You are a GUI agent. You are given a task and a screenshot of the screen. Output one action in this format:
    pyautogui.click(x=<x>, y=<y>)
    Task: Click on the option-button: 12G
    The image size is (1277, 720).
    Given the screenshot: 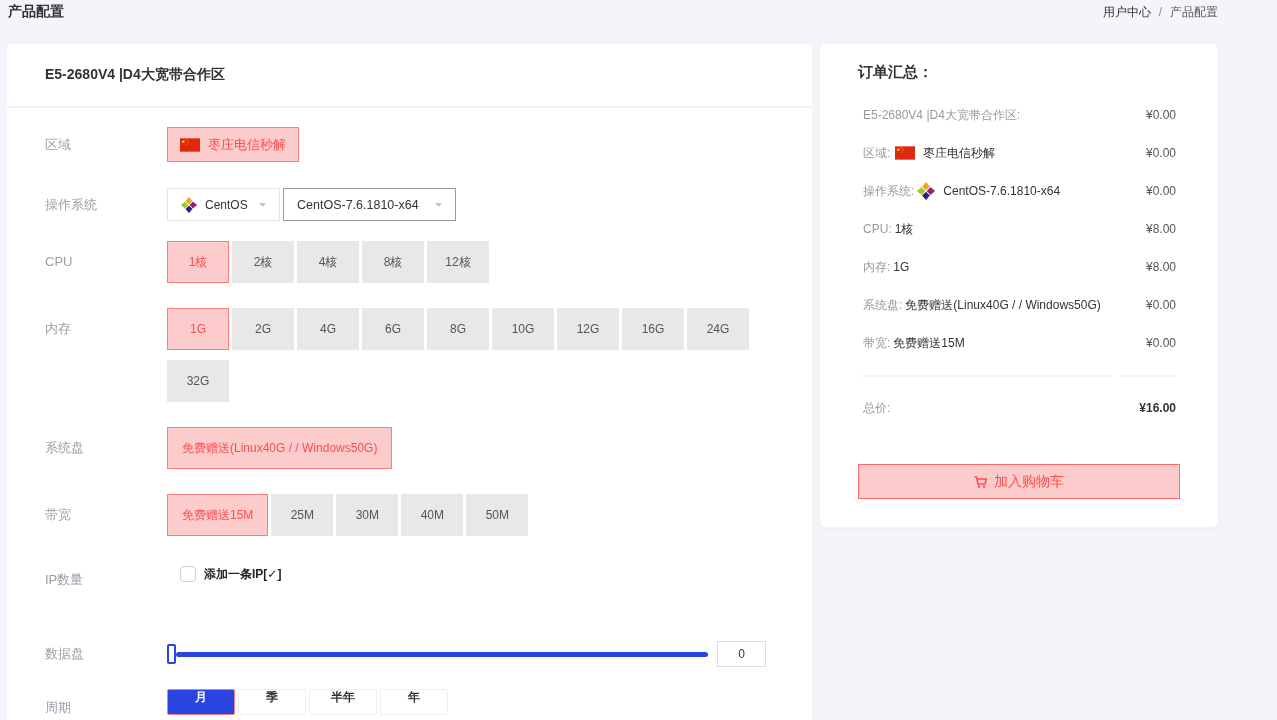 What is the action you would take?
    pyautogui.click(x=588, y=329)
    